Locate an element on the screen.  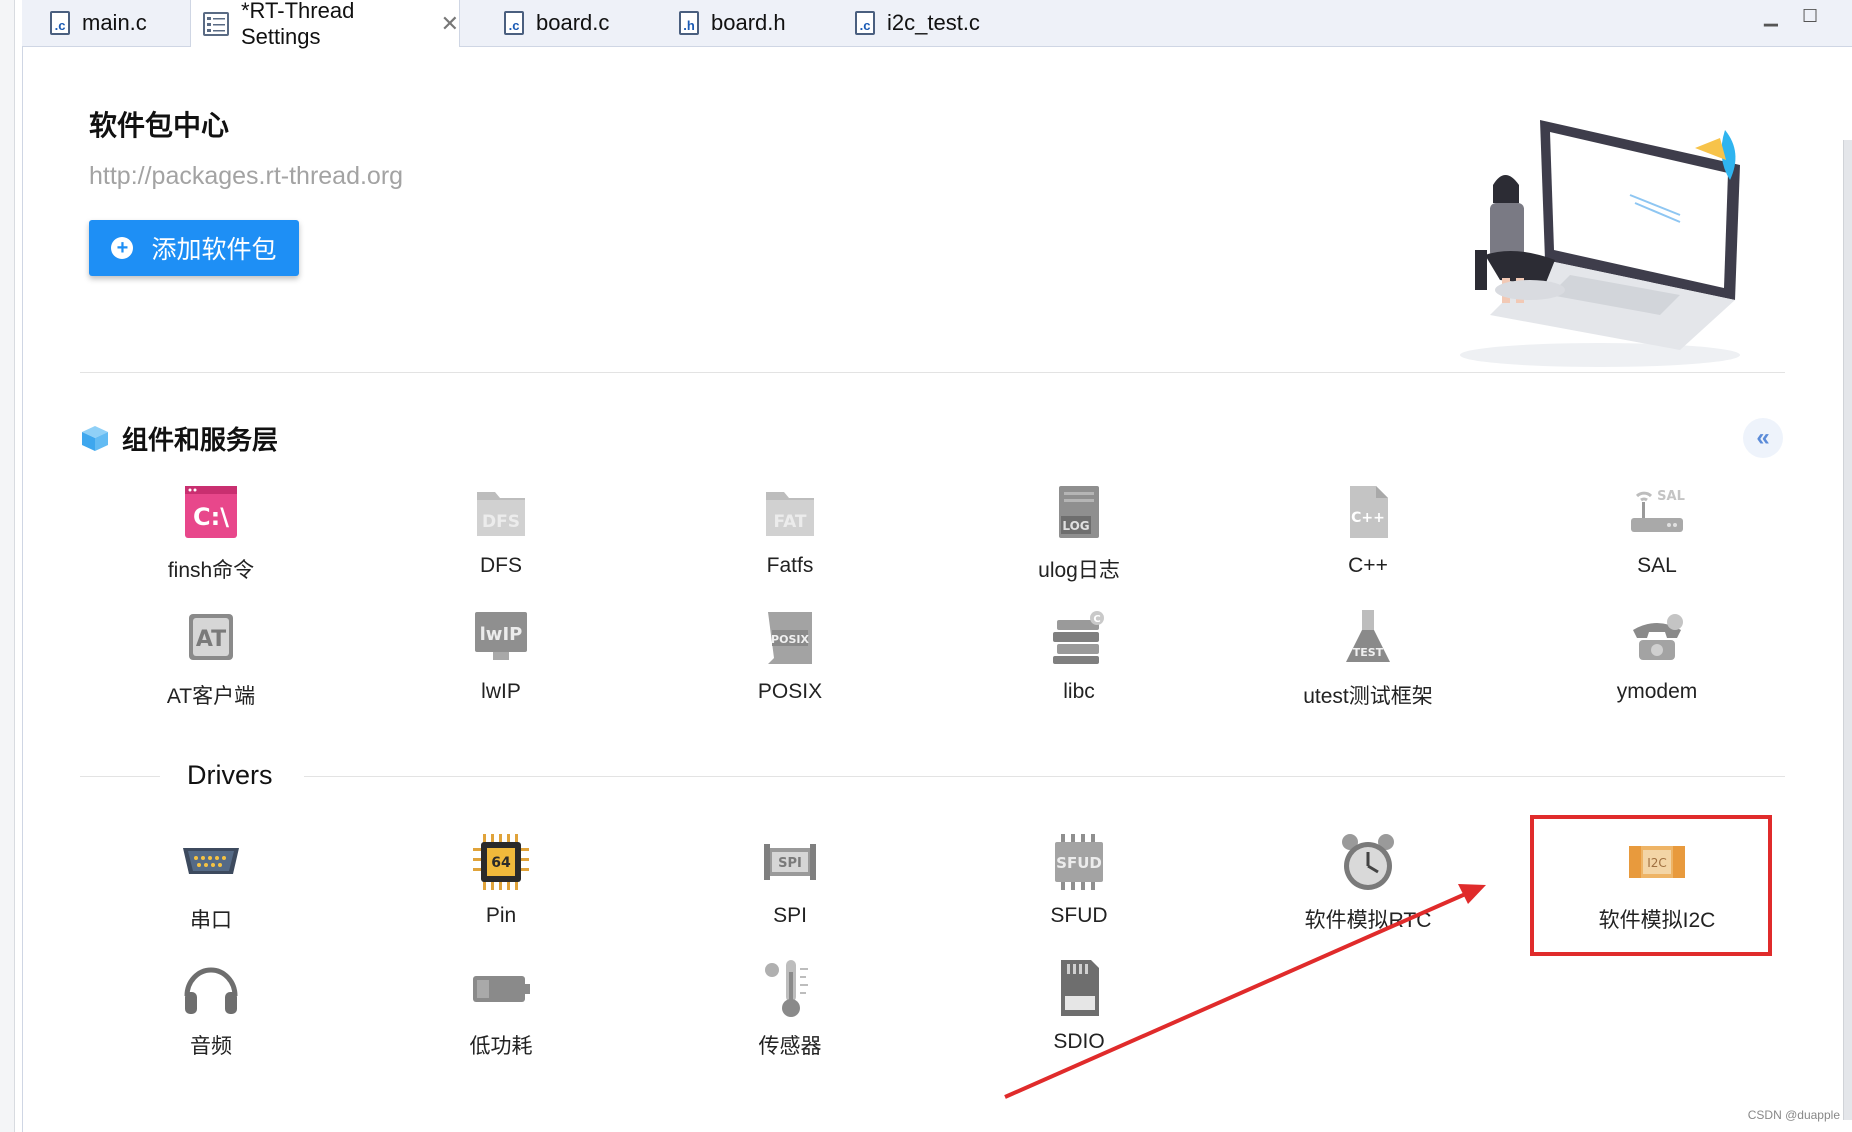
plus-circle-icon: + is located at coordinates (122, 248).